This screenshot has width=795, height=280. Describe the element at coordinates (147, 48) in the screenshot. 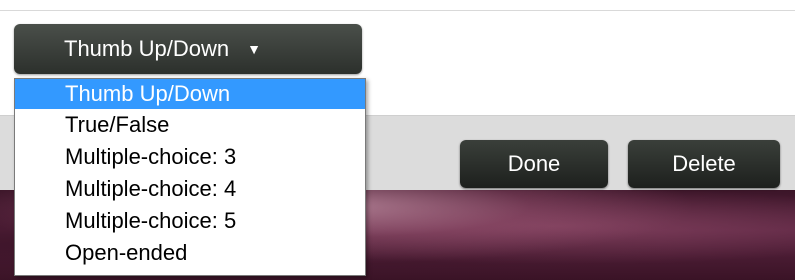

I see `select-current-value: Thumb Up/Down` at that location.